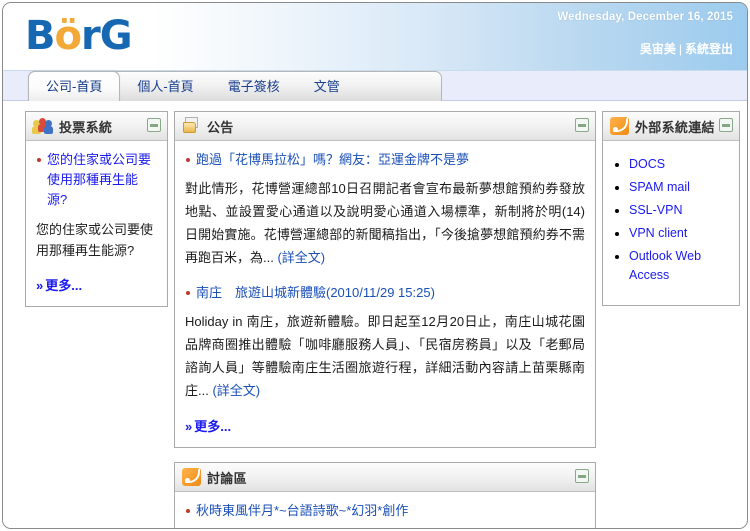 This screenshot has height=531, width=750. I want to click on external-link-docs: DOCS, so click(681, 164).